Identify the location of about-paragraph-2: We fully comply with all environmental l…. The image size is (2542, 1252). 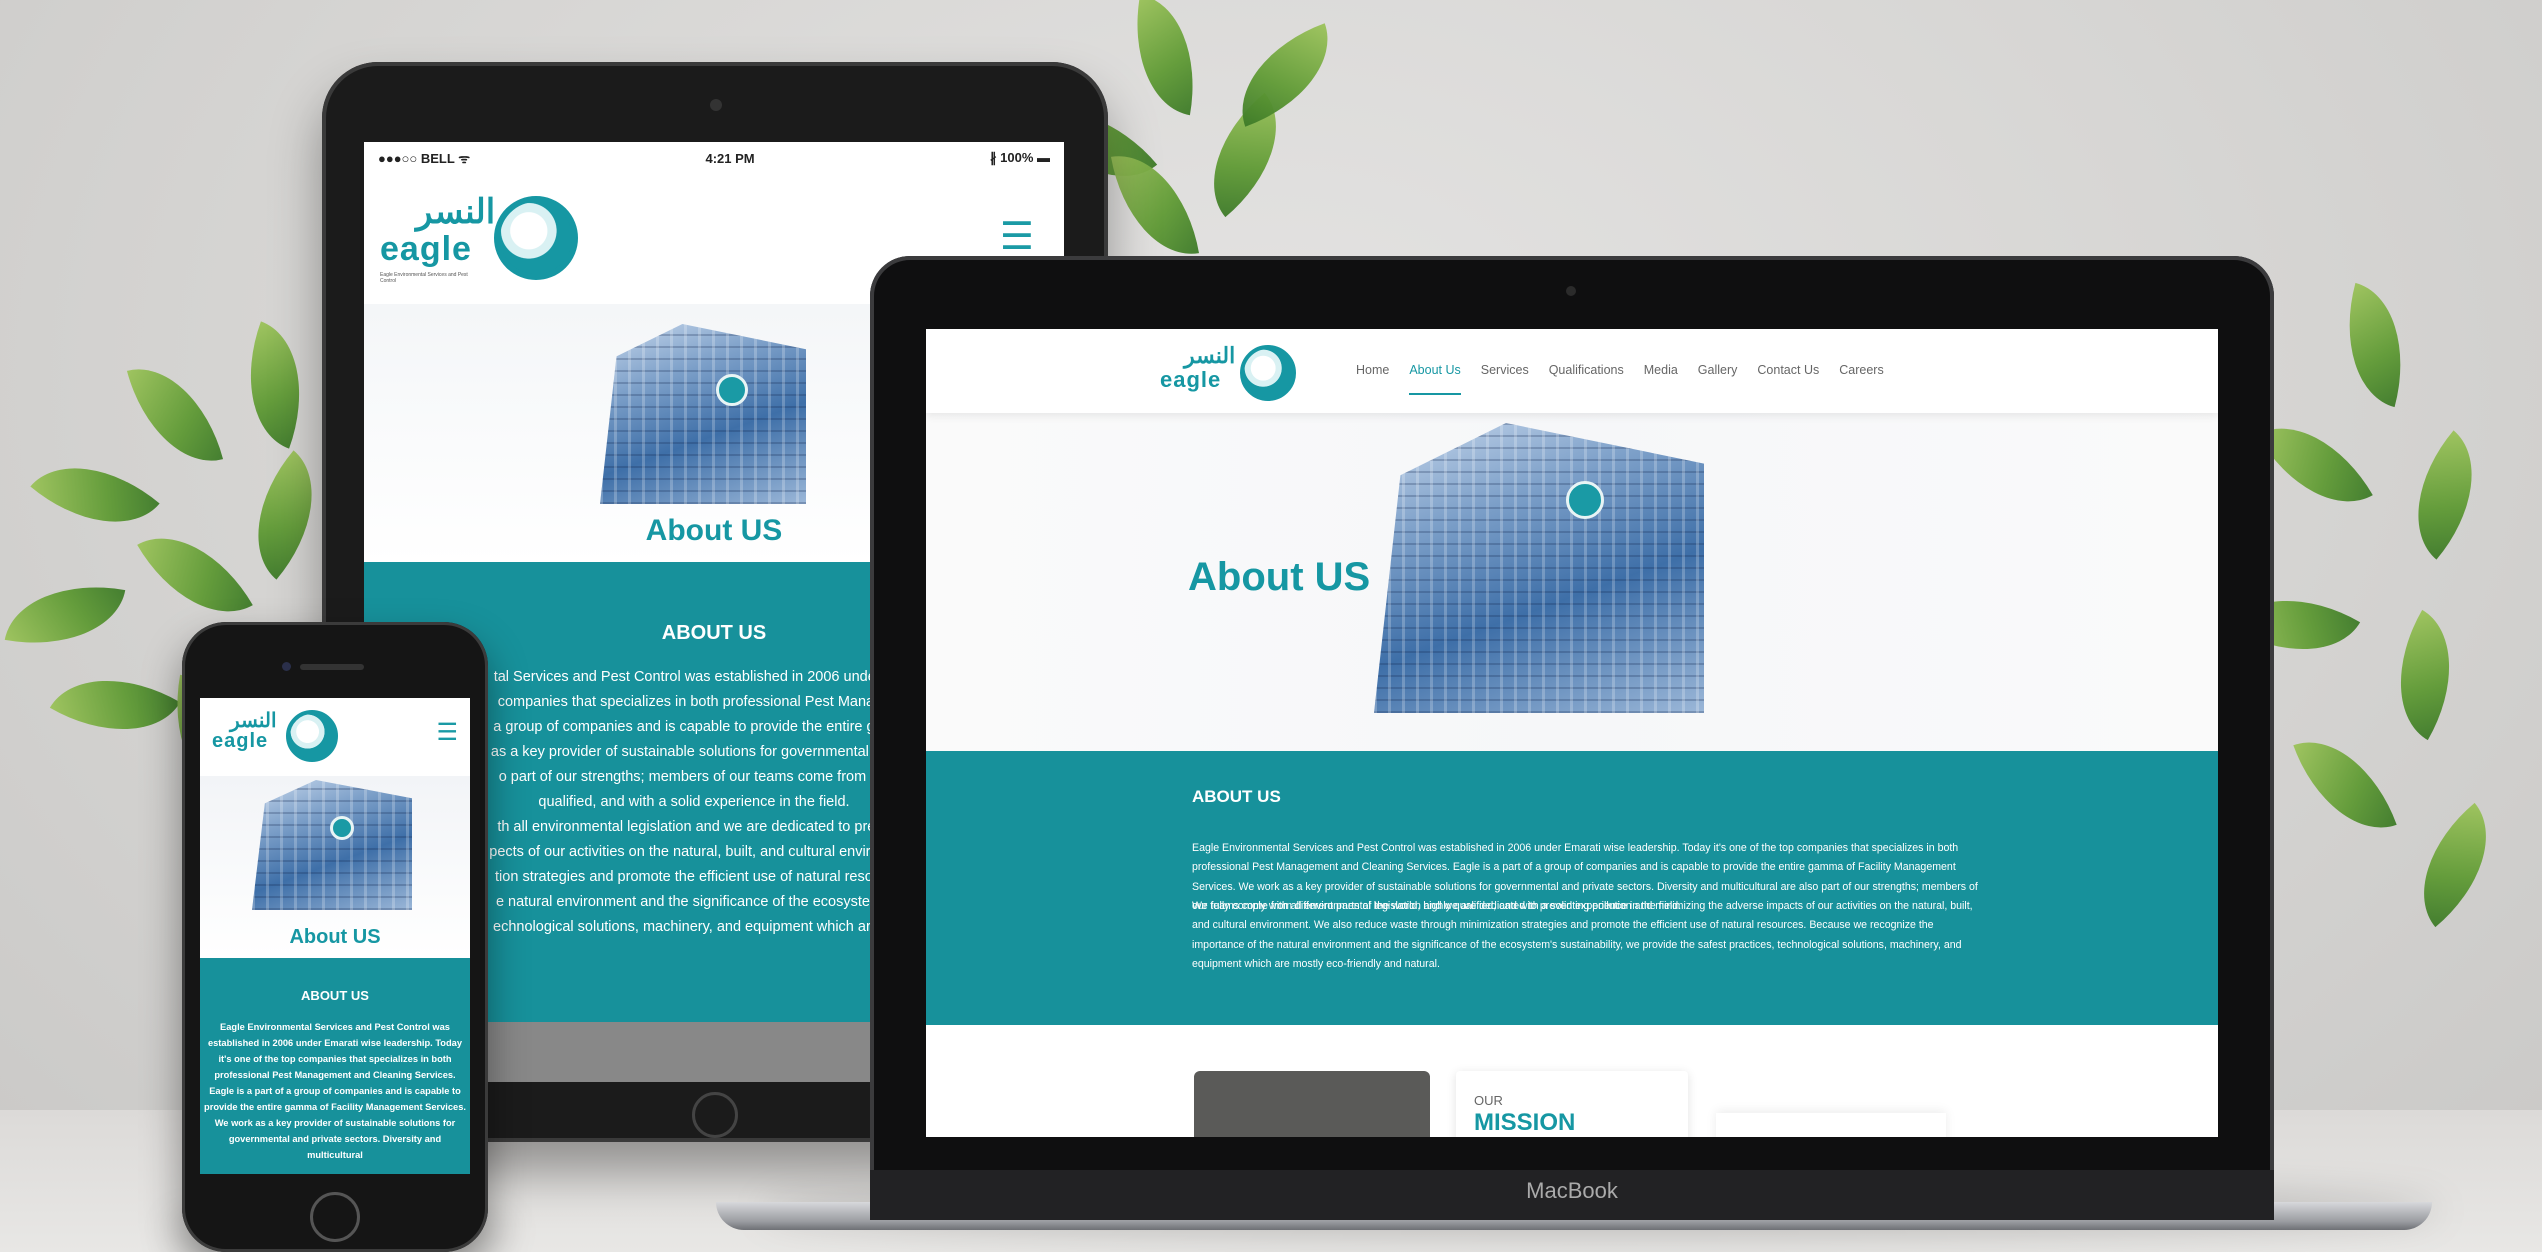
(1582, 935).